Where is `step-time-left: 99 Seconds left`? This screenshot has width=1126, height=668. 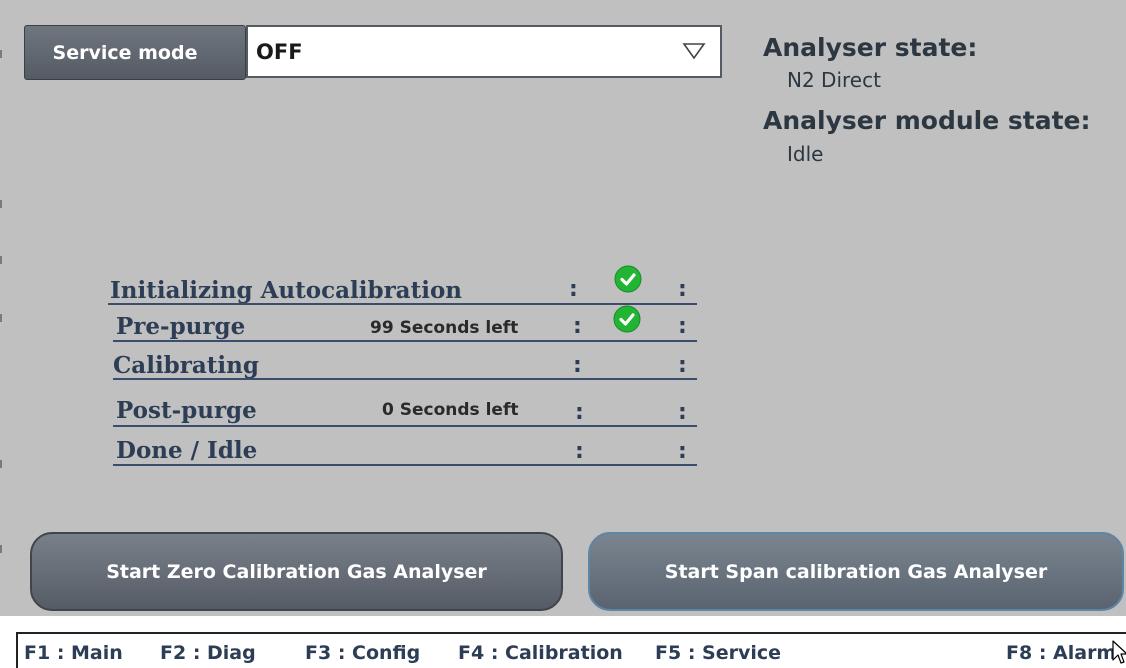
step-time-left: 99 Seconds left is located at coordinates (444, 328).